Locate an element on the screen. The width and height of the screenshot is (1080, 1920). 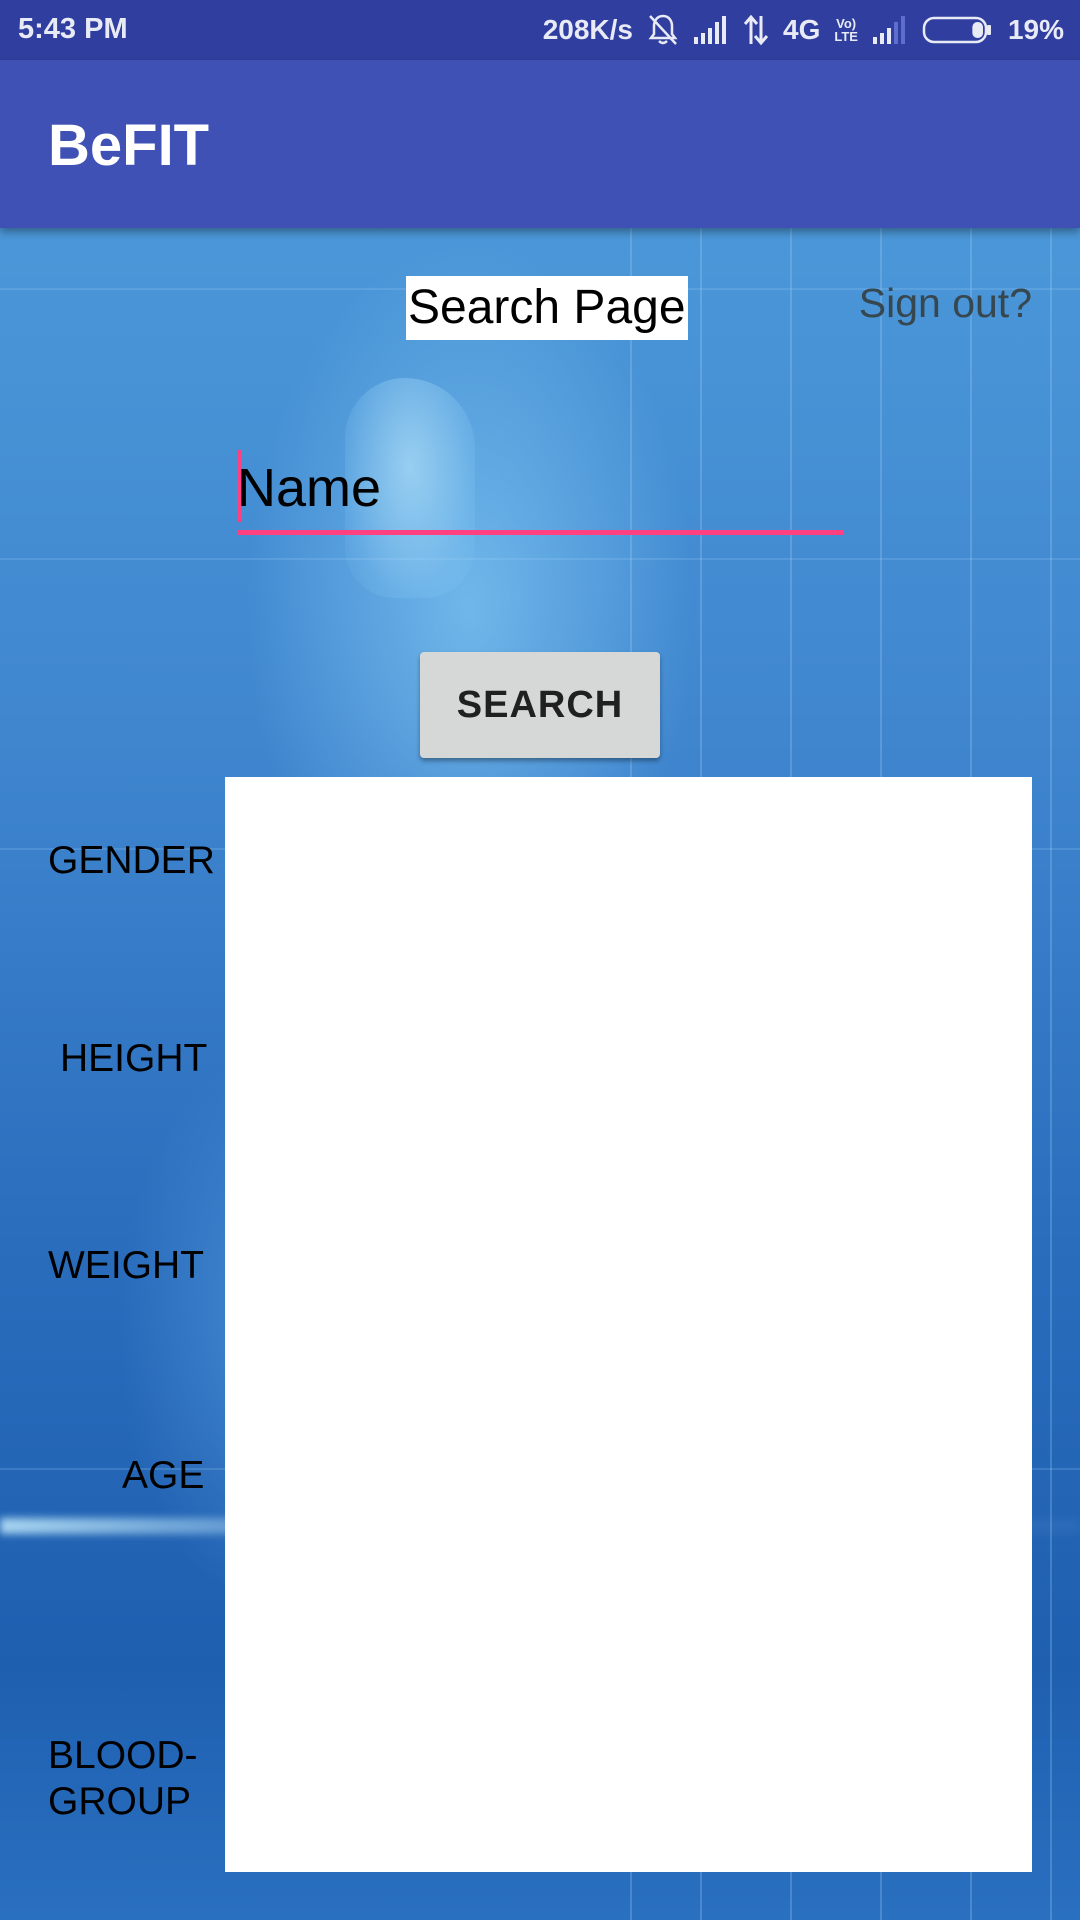
network-type: 4G is located at coordinates (802, 29).